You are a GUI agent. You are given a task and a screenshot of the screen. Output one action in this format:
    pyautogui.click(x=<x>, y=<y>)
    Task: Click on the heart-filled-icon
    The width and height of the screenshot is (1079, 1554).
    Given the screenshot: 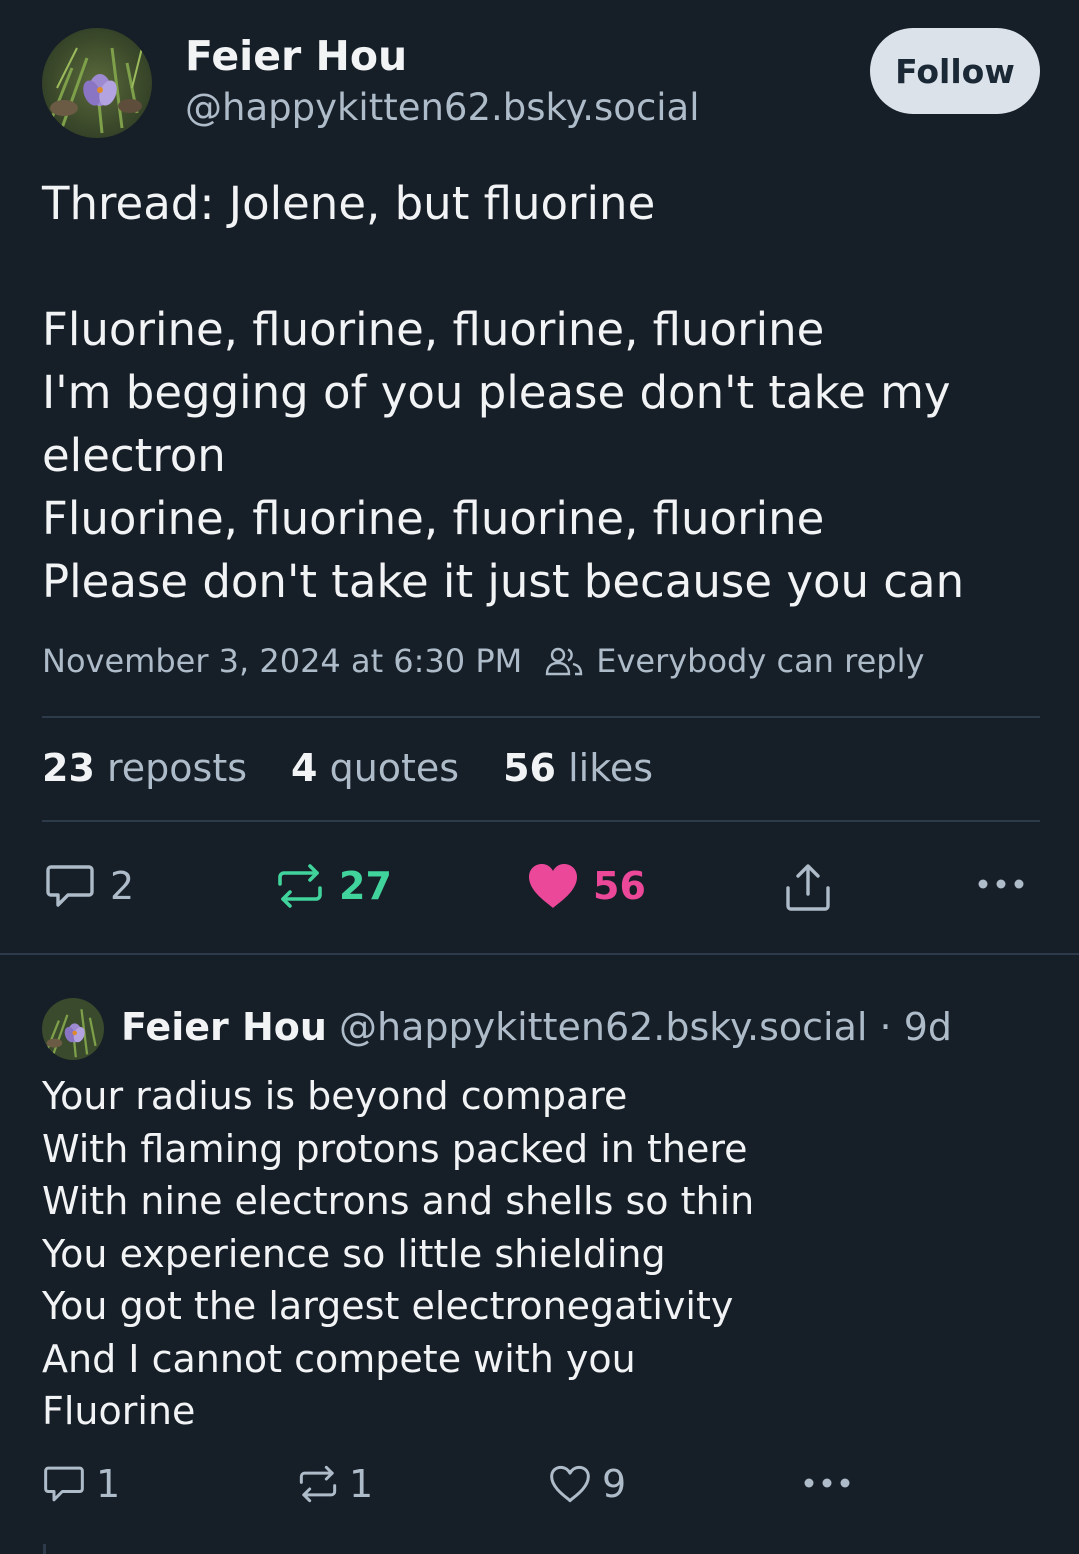 What is the action you would take?
    pyautogui.click(x=553, y=886)
    